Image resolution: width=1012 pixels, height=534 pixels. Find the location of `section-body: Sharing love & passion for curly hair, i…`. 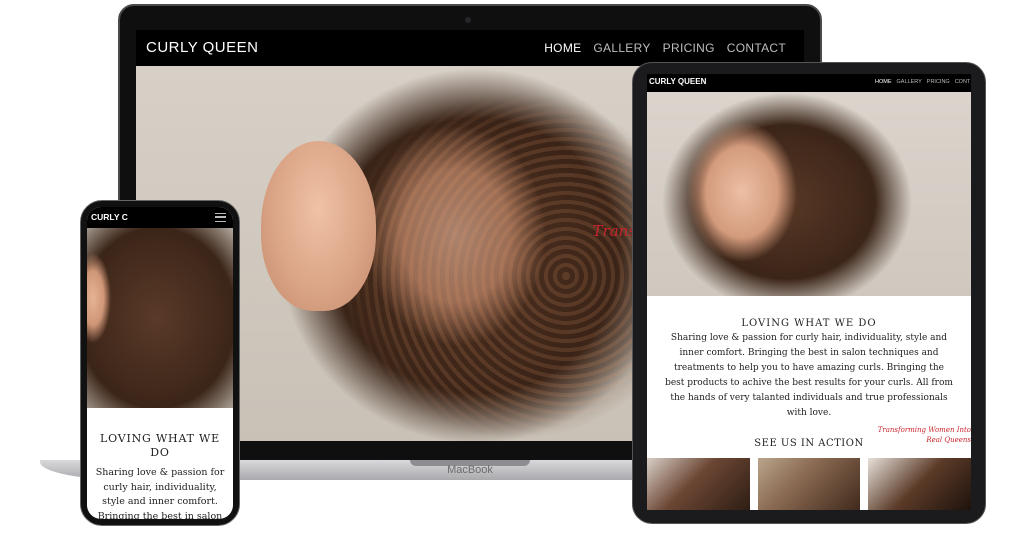

section-body: Sharing love & passion for curly hair, i… is located at coordinates (809, 375).